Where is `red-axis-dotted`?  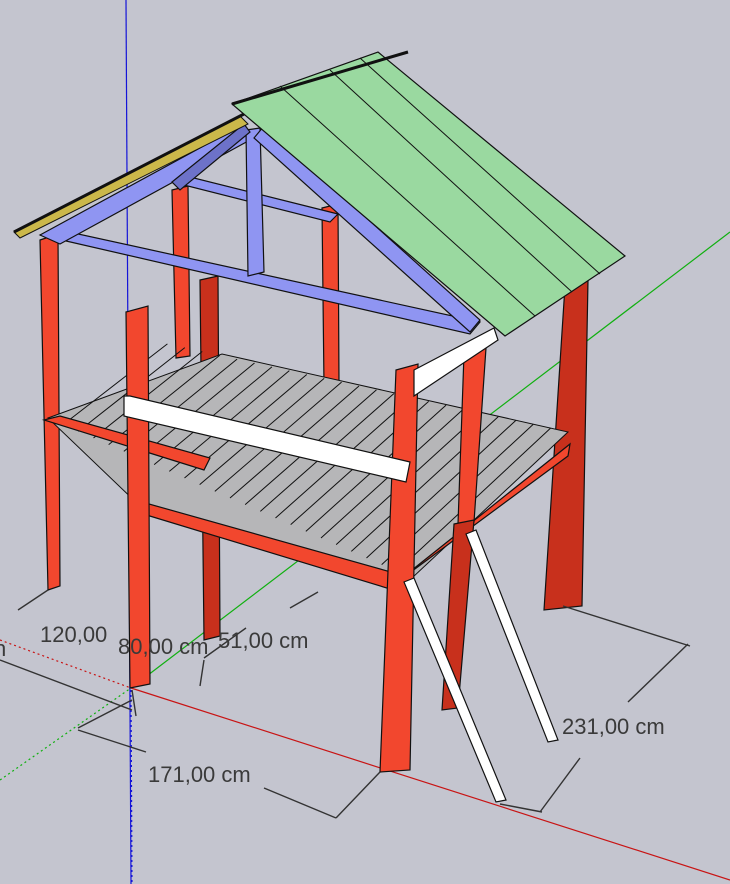 red-axis-dotted is located at coordinates (66, 664).